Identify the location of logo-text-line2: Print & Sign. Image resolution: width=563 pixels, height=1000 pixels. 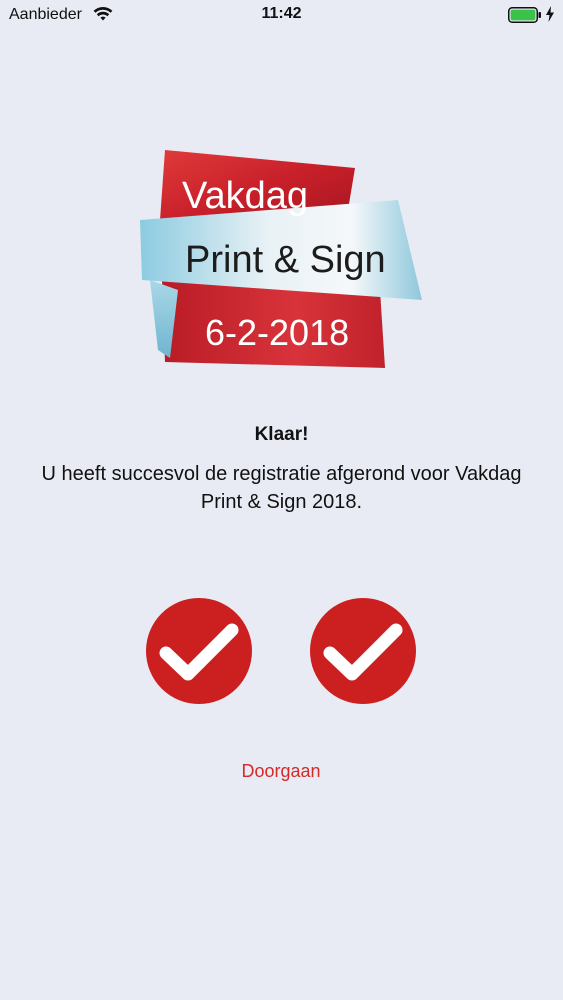
(285, 260).